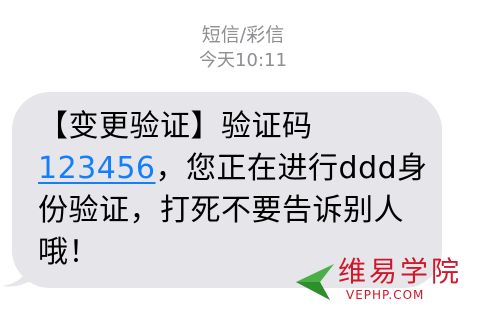  I want to click on message-text-prefix: 【变更验证】验证码, so click(175, 126).